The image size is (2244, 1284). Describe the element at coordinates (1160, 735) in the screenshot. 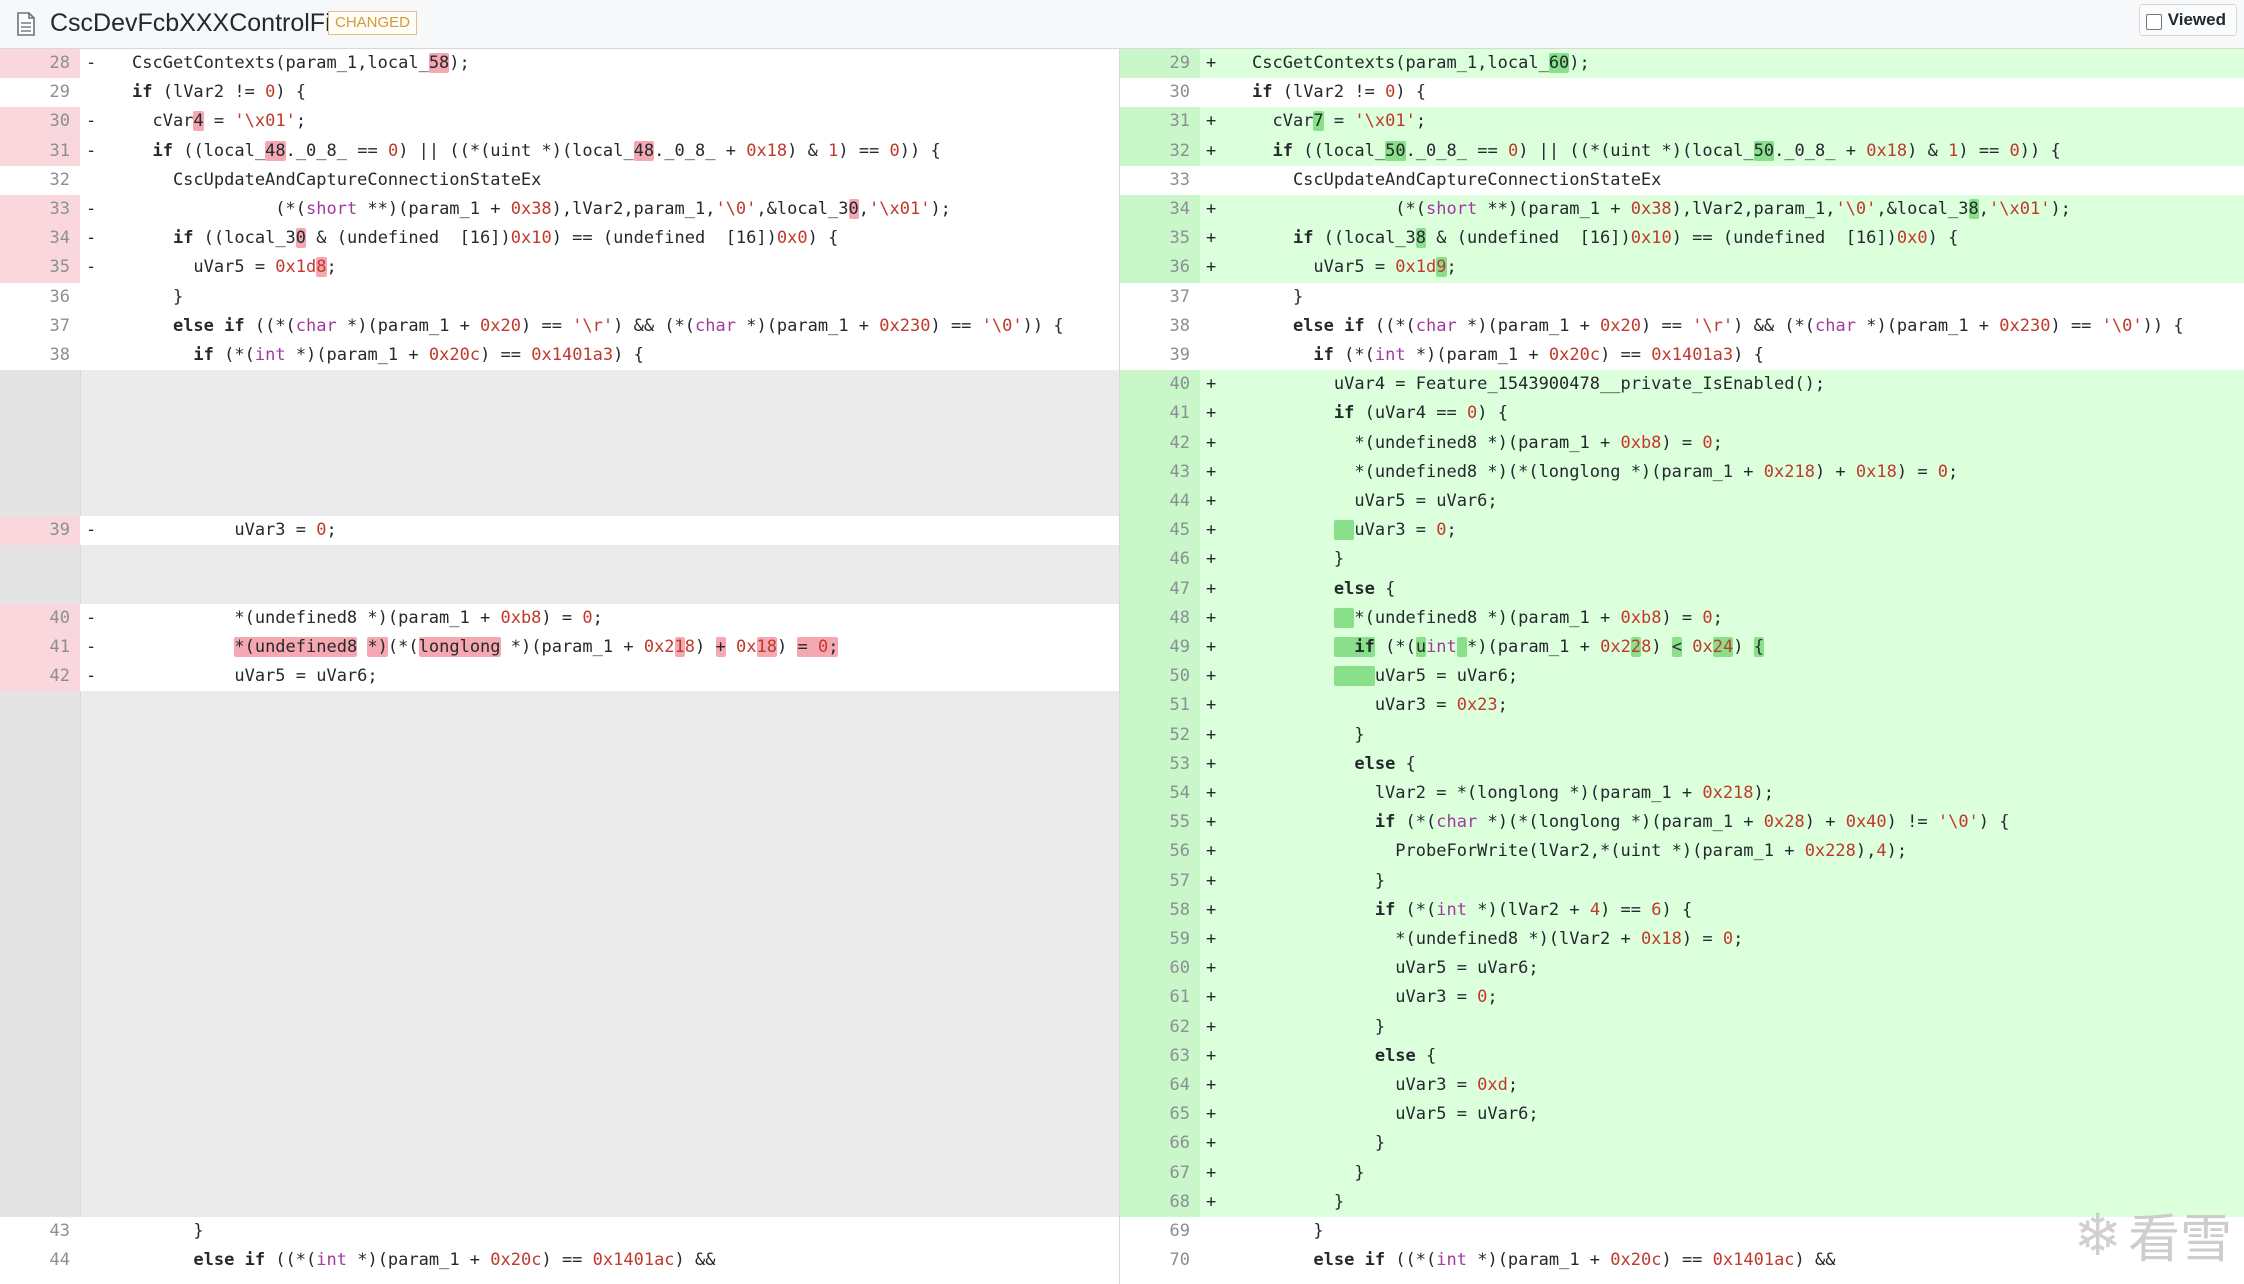

I see `line-number: 52` at that location.